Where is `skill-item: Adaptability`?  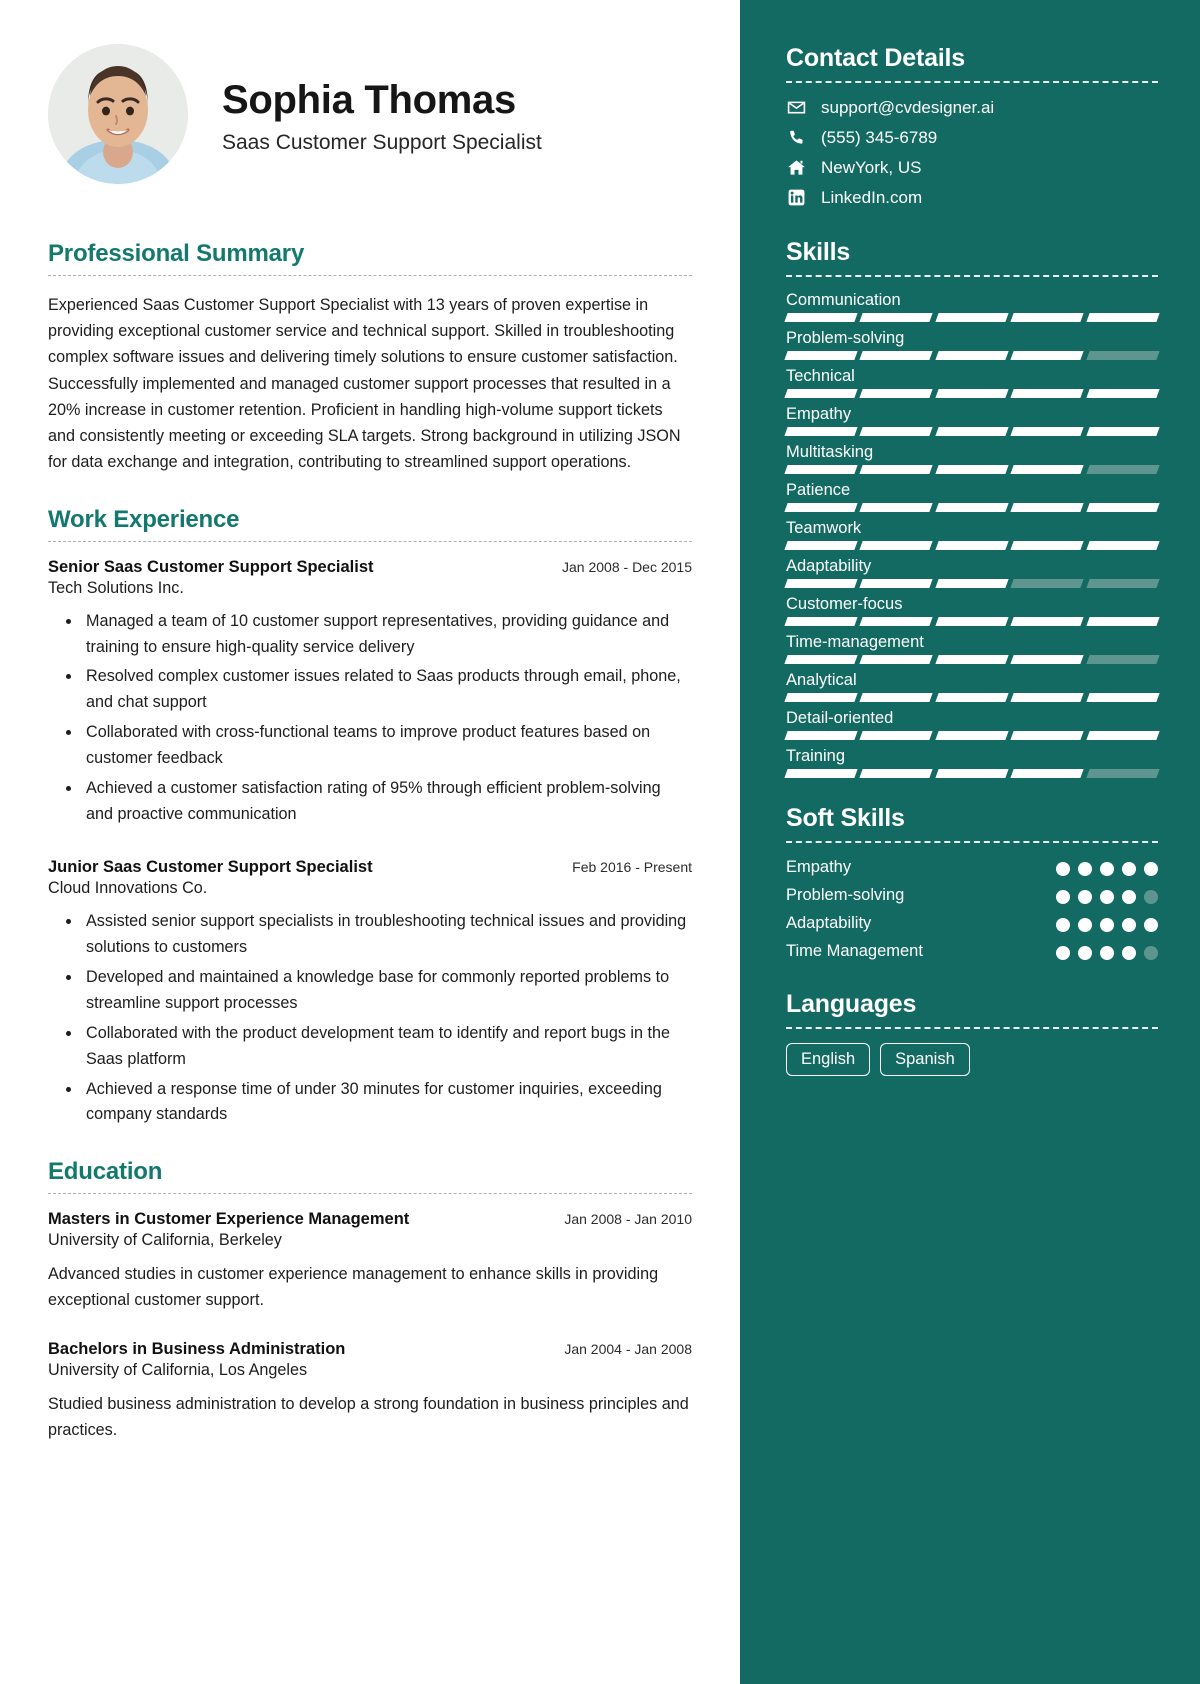
skill-item: Adaptability is located at coordinates (972, 572).